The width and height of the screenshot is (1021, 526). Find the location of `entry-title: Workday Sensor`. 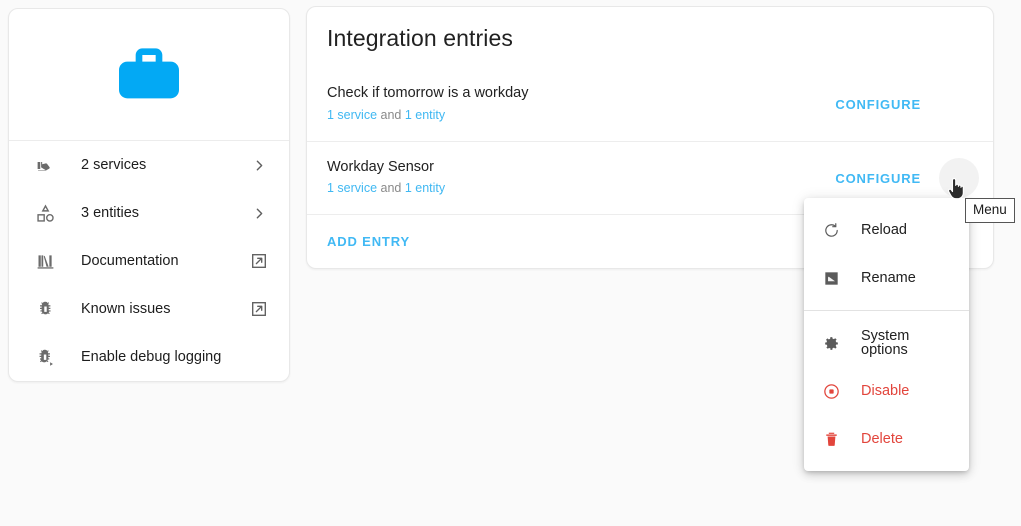

entry-title: Workday Sensor is located at coordinates (380, 166).